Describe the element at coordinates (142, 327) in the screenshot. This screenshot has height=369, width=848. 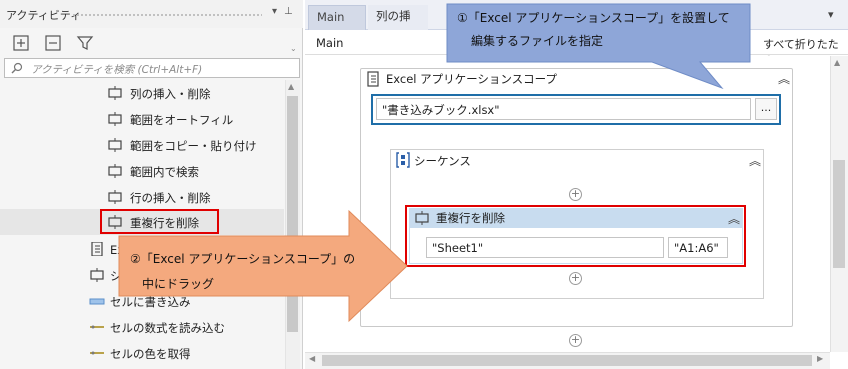
I see `tree-item-read-cell-formula: セルの数式を読み込む` at that location.